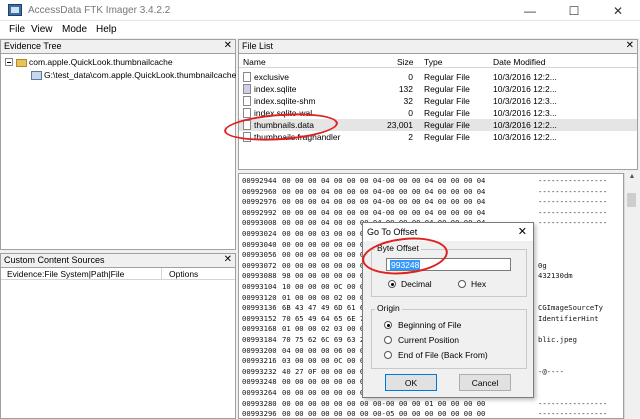 This screenshot has width=640, height=419. I want to click on hex-offset: 00993152, so click(259, 318).